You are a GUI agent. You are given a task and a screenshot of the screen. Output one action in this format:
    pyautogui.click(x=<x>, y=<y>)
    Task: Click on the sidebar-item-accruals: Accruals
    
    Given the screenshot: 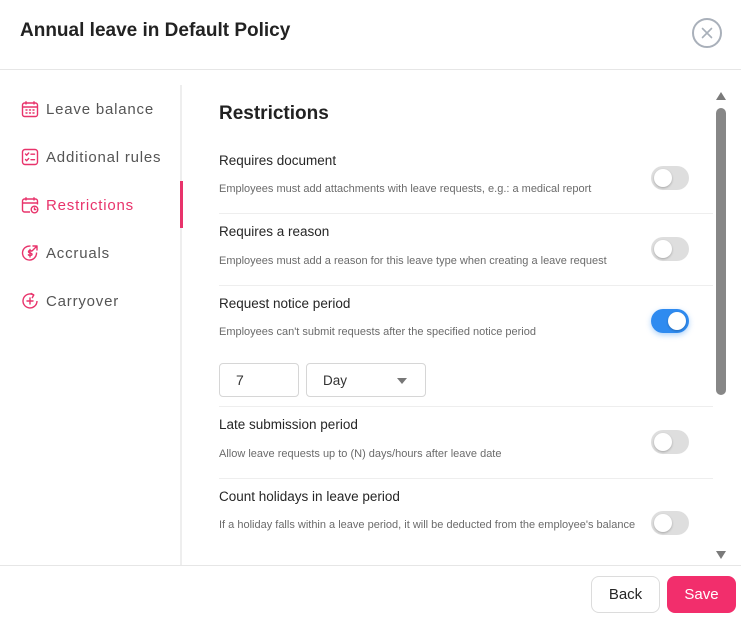 What is the action you would take?
    pyautogui.click(x=65, y=253)
    